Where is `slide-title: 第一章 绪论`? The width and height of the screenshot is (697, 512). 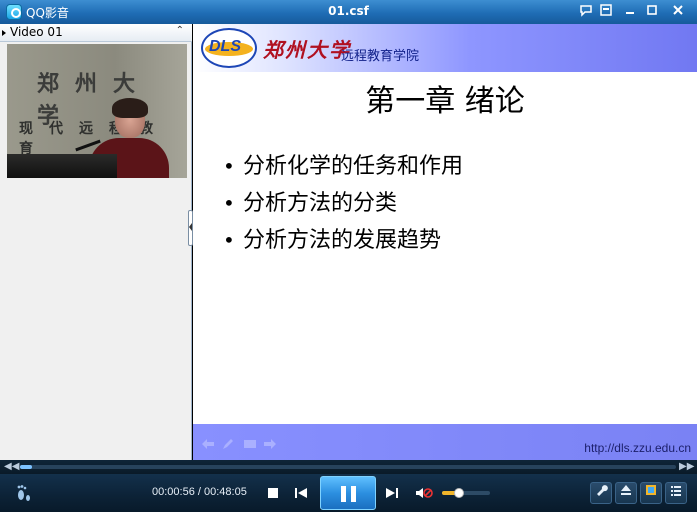 slide-title: 第一章 绪论 is located at coordinates (445, 101).